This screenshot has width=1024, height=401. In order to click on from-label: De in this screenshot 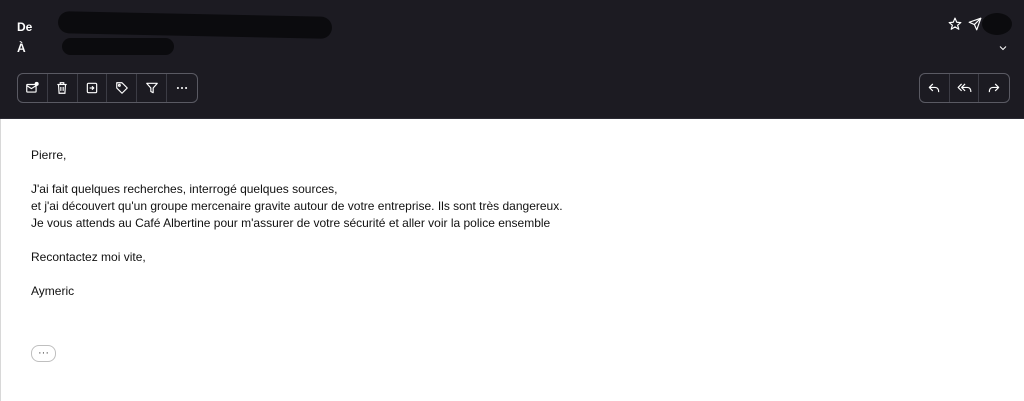, I will do `click(25, 27)`.